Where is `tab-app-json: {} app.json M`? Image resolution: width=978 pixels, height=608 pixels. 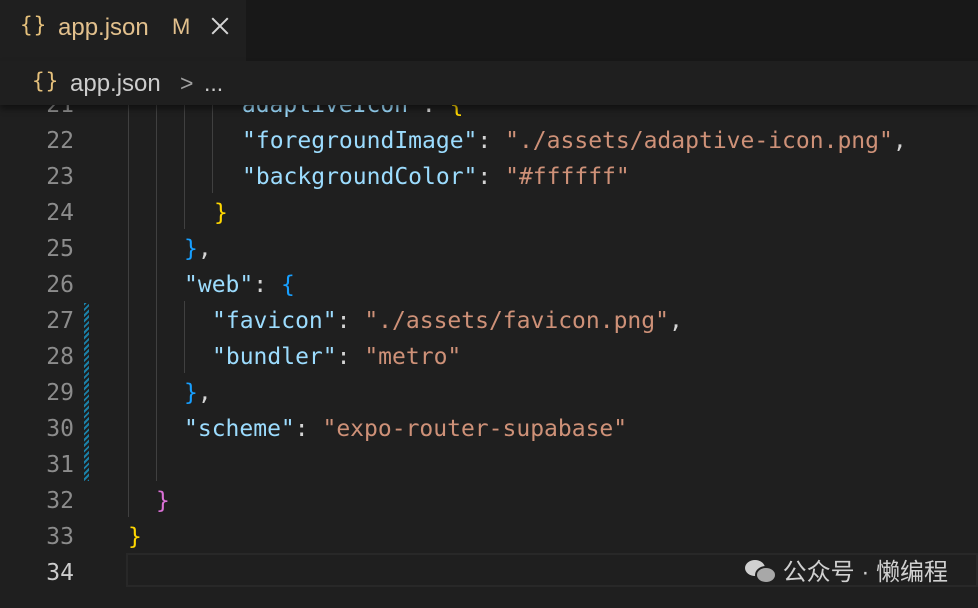 tab-app-json: {} app.json M is located at coordinates (123, 30).